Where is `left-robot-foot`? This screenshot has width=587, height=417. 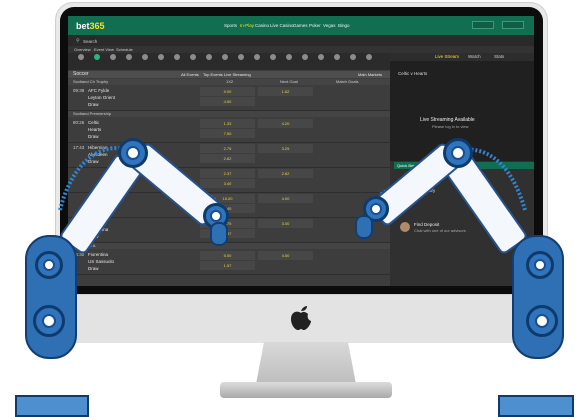 left-robot-foot is located at coordinates (52, 406).